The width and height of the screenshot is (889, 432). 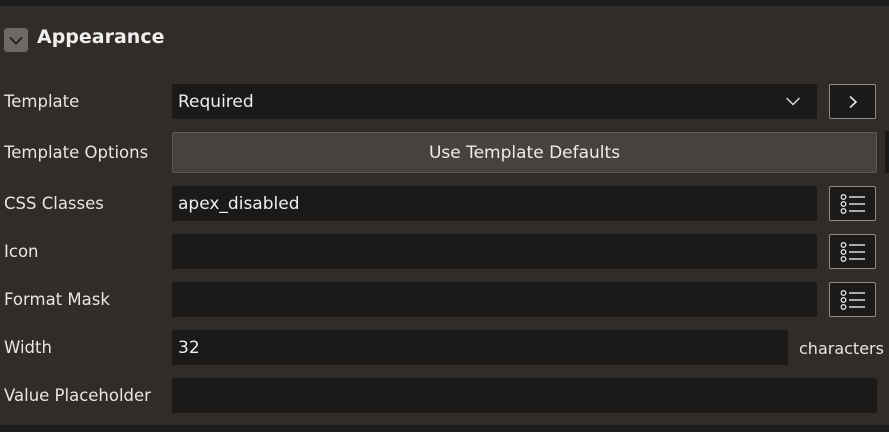 I want to click on section-title: Appearance, so click(x=101, y=37).